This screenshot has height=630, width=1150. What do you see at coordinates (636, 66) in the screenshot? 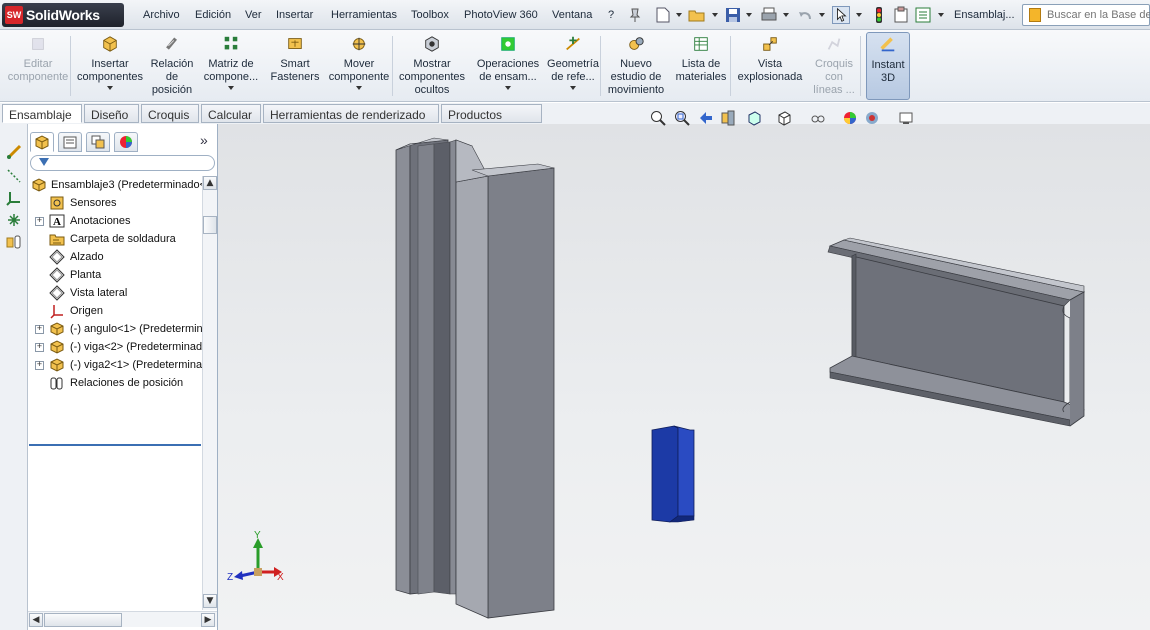
I see `new-motion-study-button: Nuevo estudio de movimiento` at bounding box center [636, 66].